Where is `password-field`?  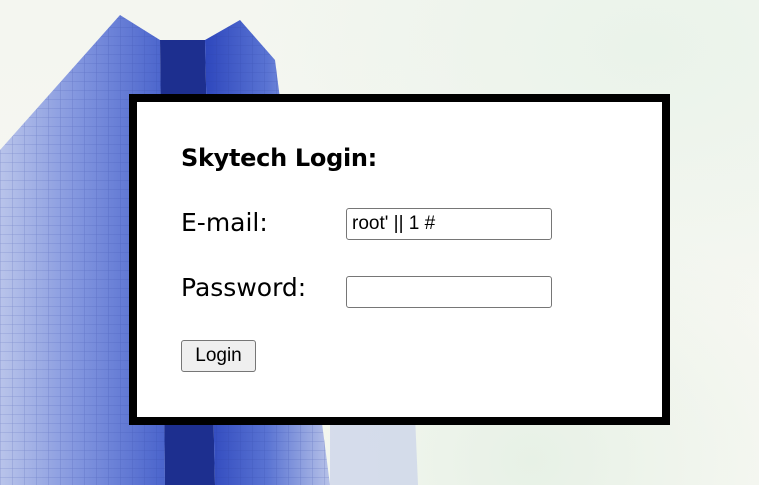 password-field is located at coordinates (449, 292).